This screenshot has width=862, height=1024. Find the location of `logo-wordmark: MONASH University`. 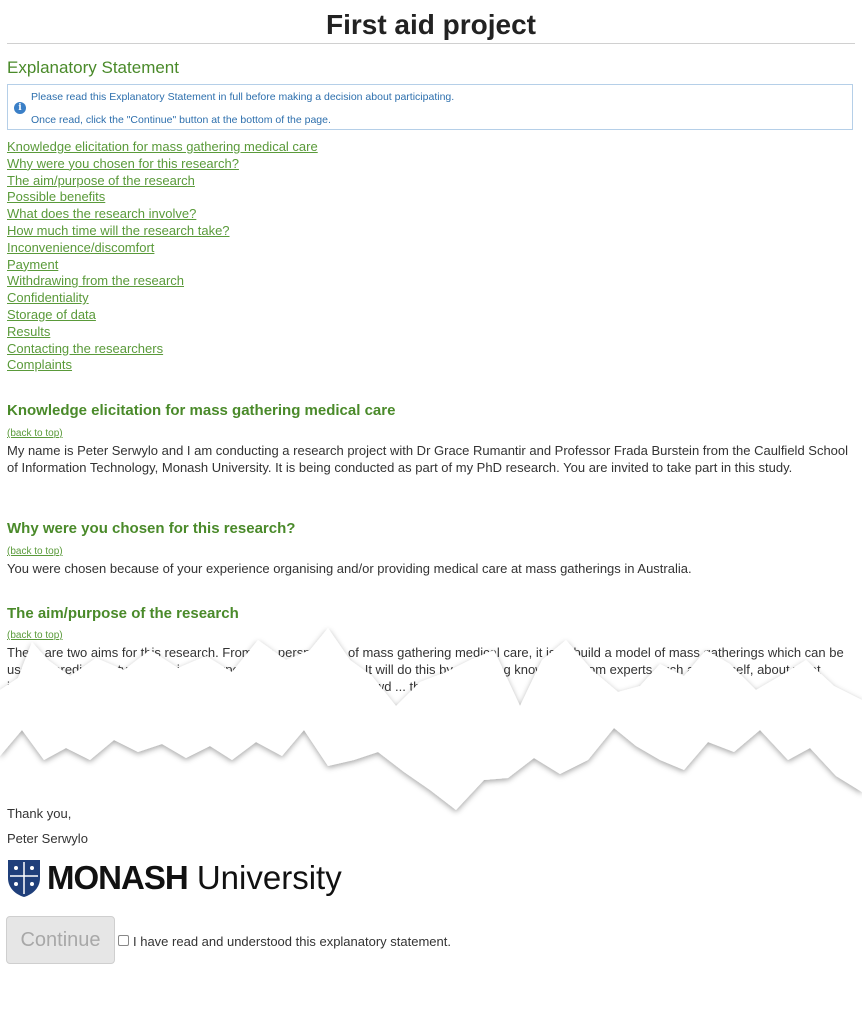

logo-wordmark: MONASH University is located at coordinates (194, 878).